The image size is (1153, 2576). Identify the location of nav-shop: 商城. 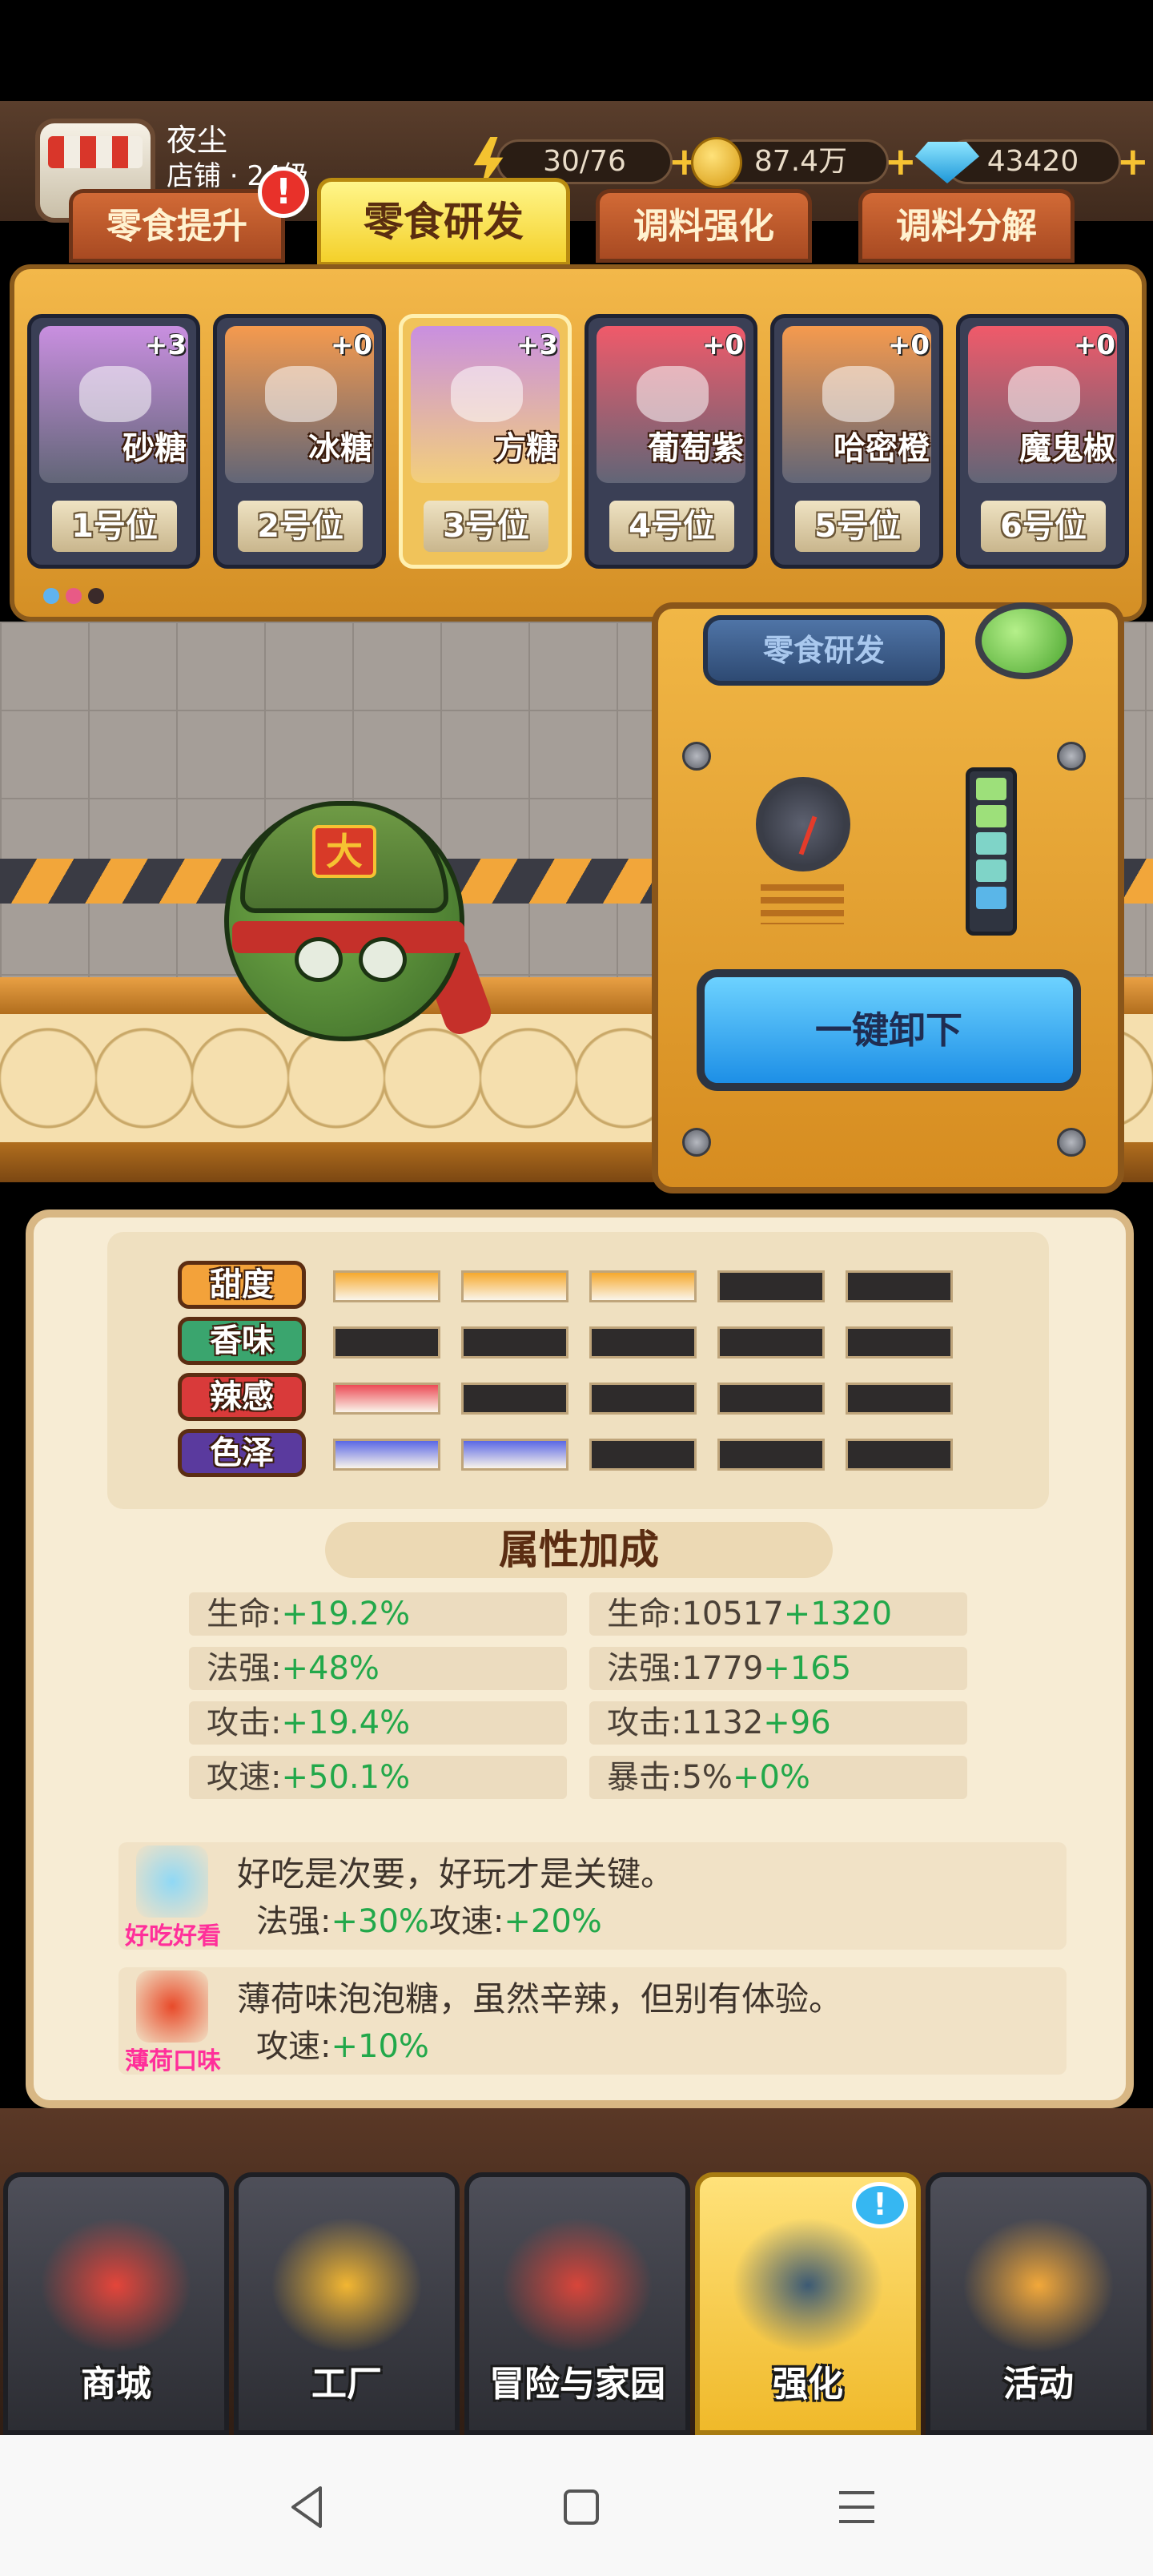
(116, 2303).